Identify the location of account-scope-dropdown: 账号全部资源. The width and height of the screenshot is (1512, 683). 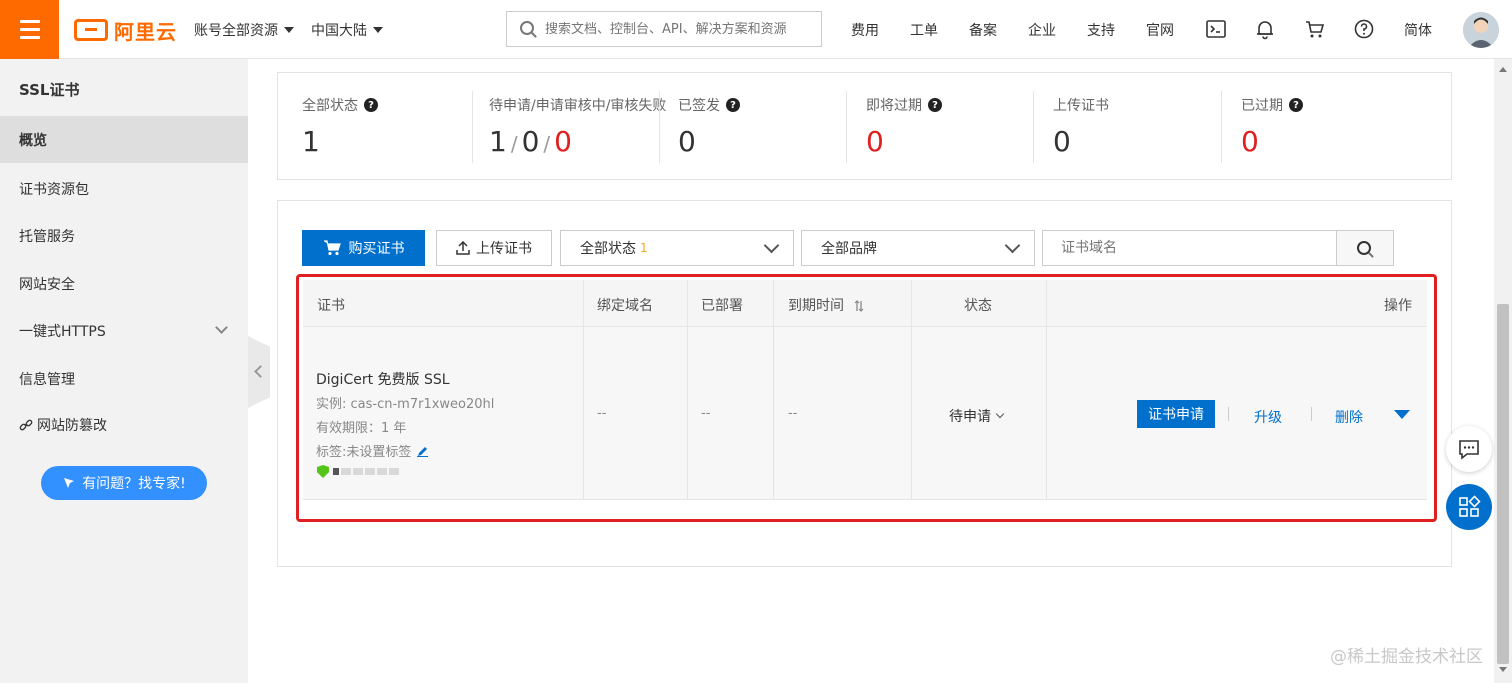
(244, 30).